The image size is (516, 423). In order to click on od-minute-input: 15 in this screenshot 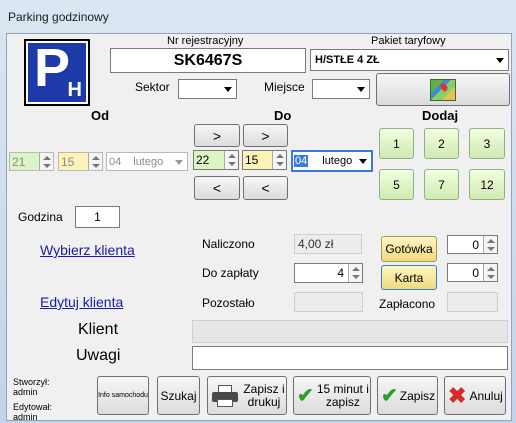, I will do `click(80, 161)`.